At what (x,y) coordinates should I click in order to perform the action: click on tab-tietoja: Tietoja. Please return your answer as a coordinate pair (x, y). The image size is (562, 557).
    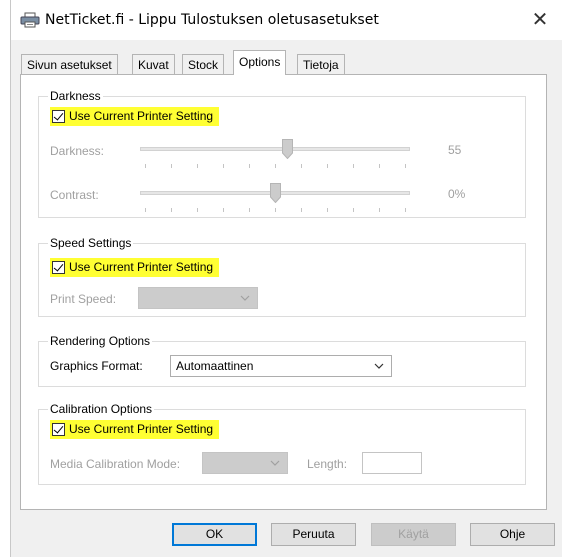
    Looking at the image, I should click on (321, 64).